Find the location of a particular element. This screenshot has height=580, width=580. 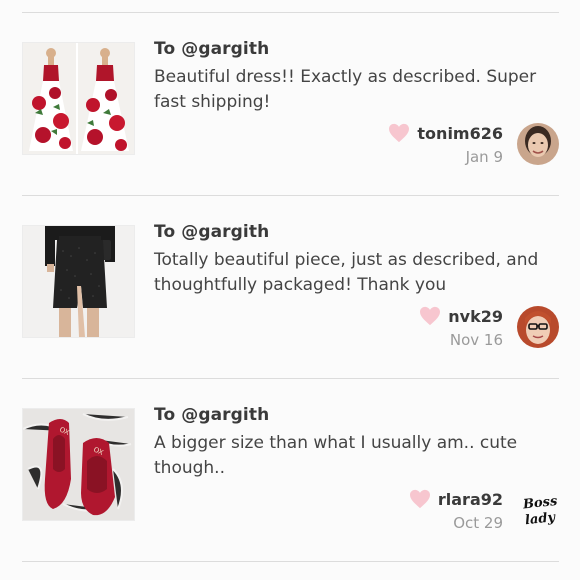

review-date: Nov 16 is located at coordinates (476, 340).